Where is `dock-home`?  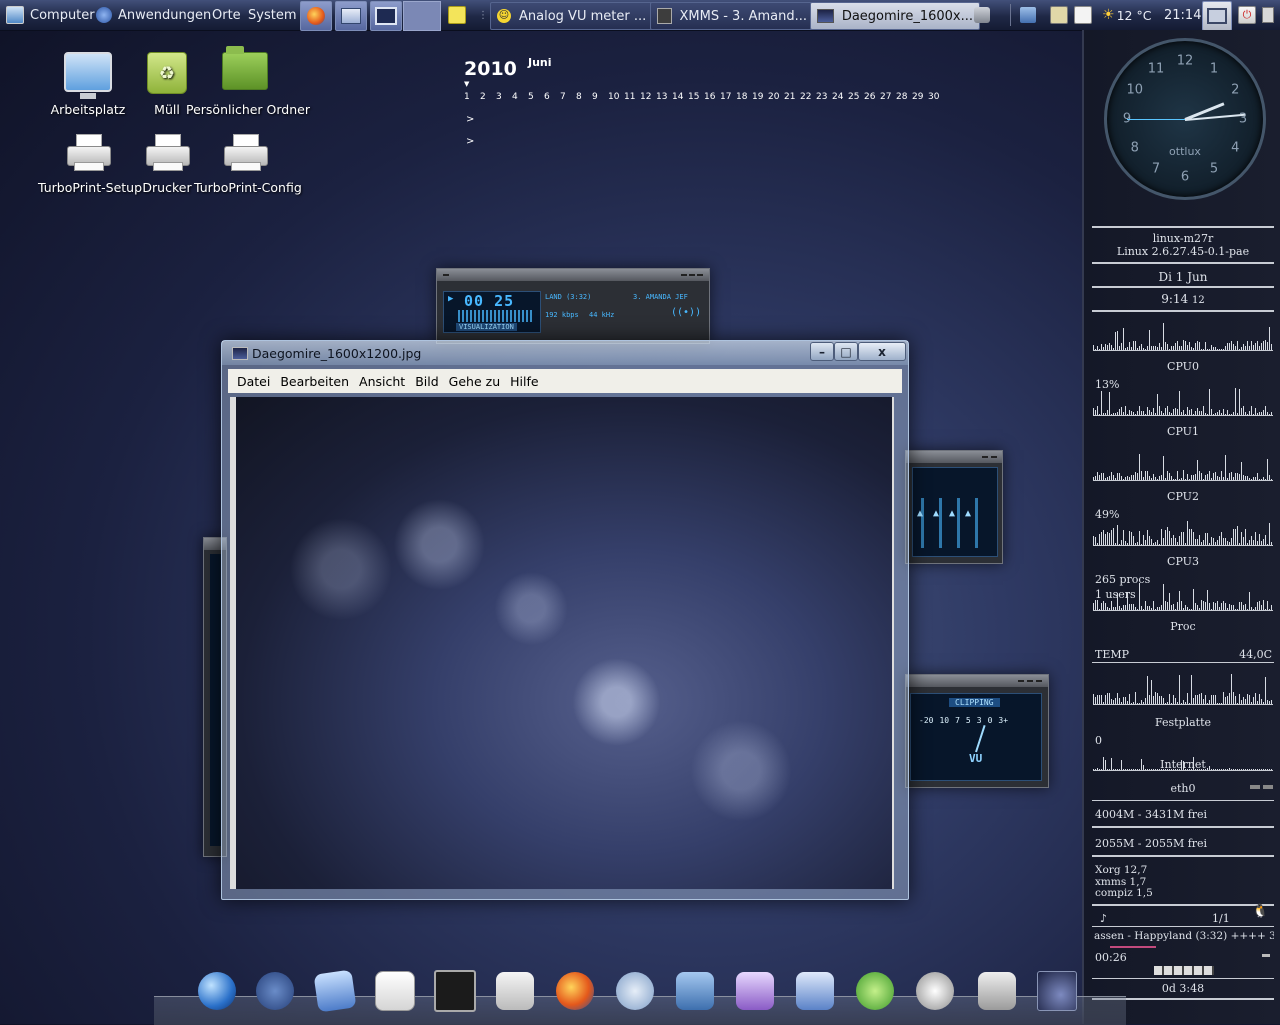 dock-home is located at coordinates (275, 991).